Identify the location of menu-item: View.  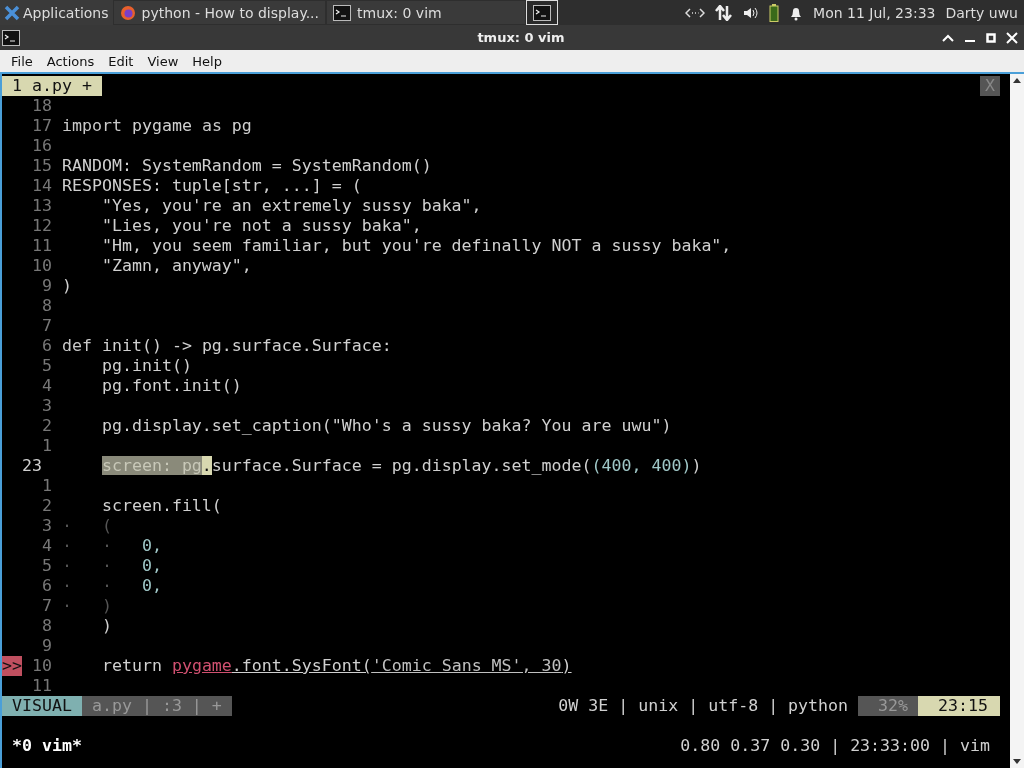
(163, 61).